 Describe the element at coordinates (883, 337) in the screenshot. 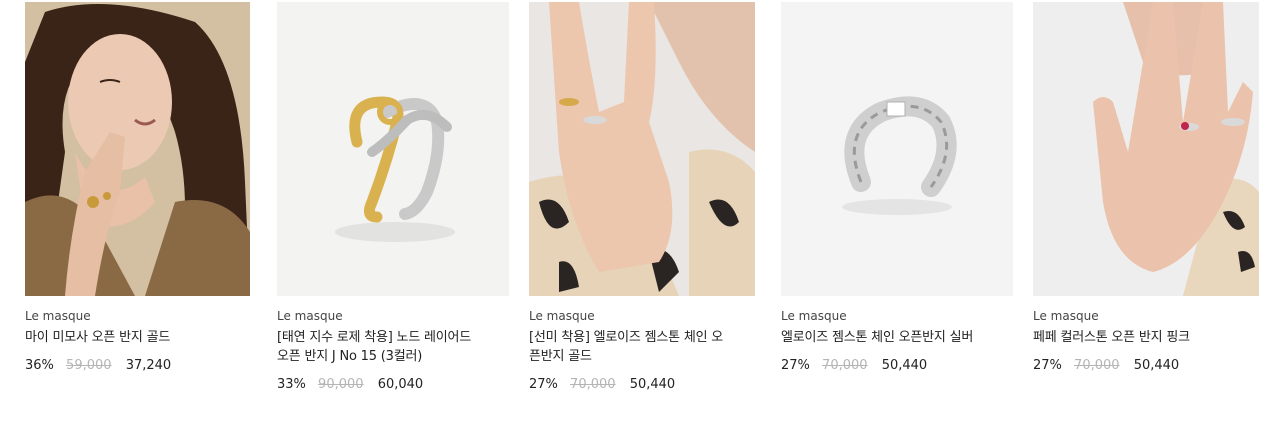

I see `product-title: 엘로이즈 젬스톤 체인 오픈반지 실버` at that location.